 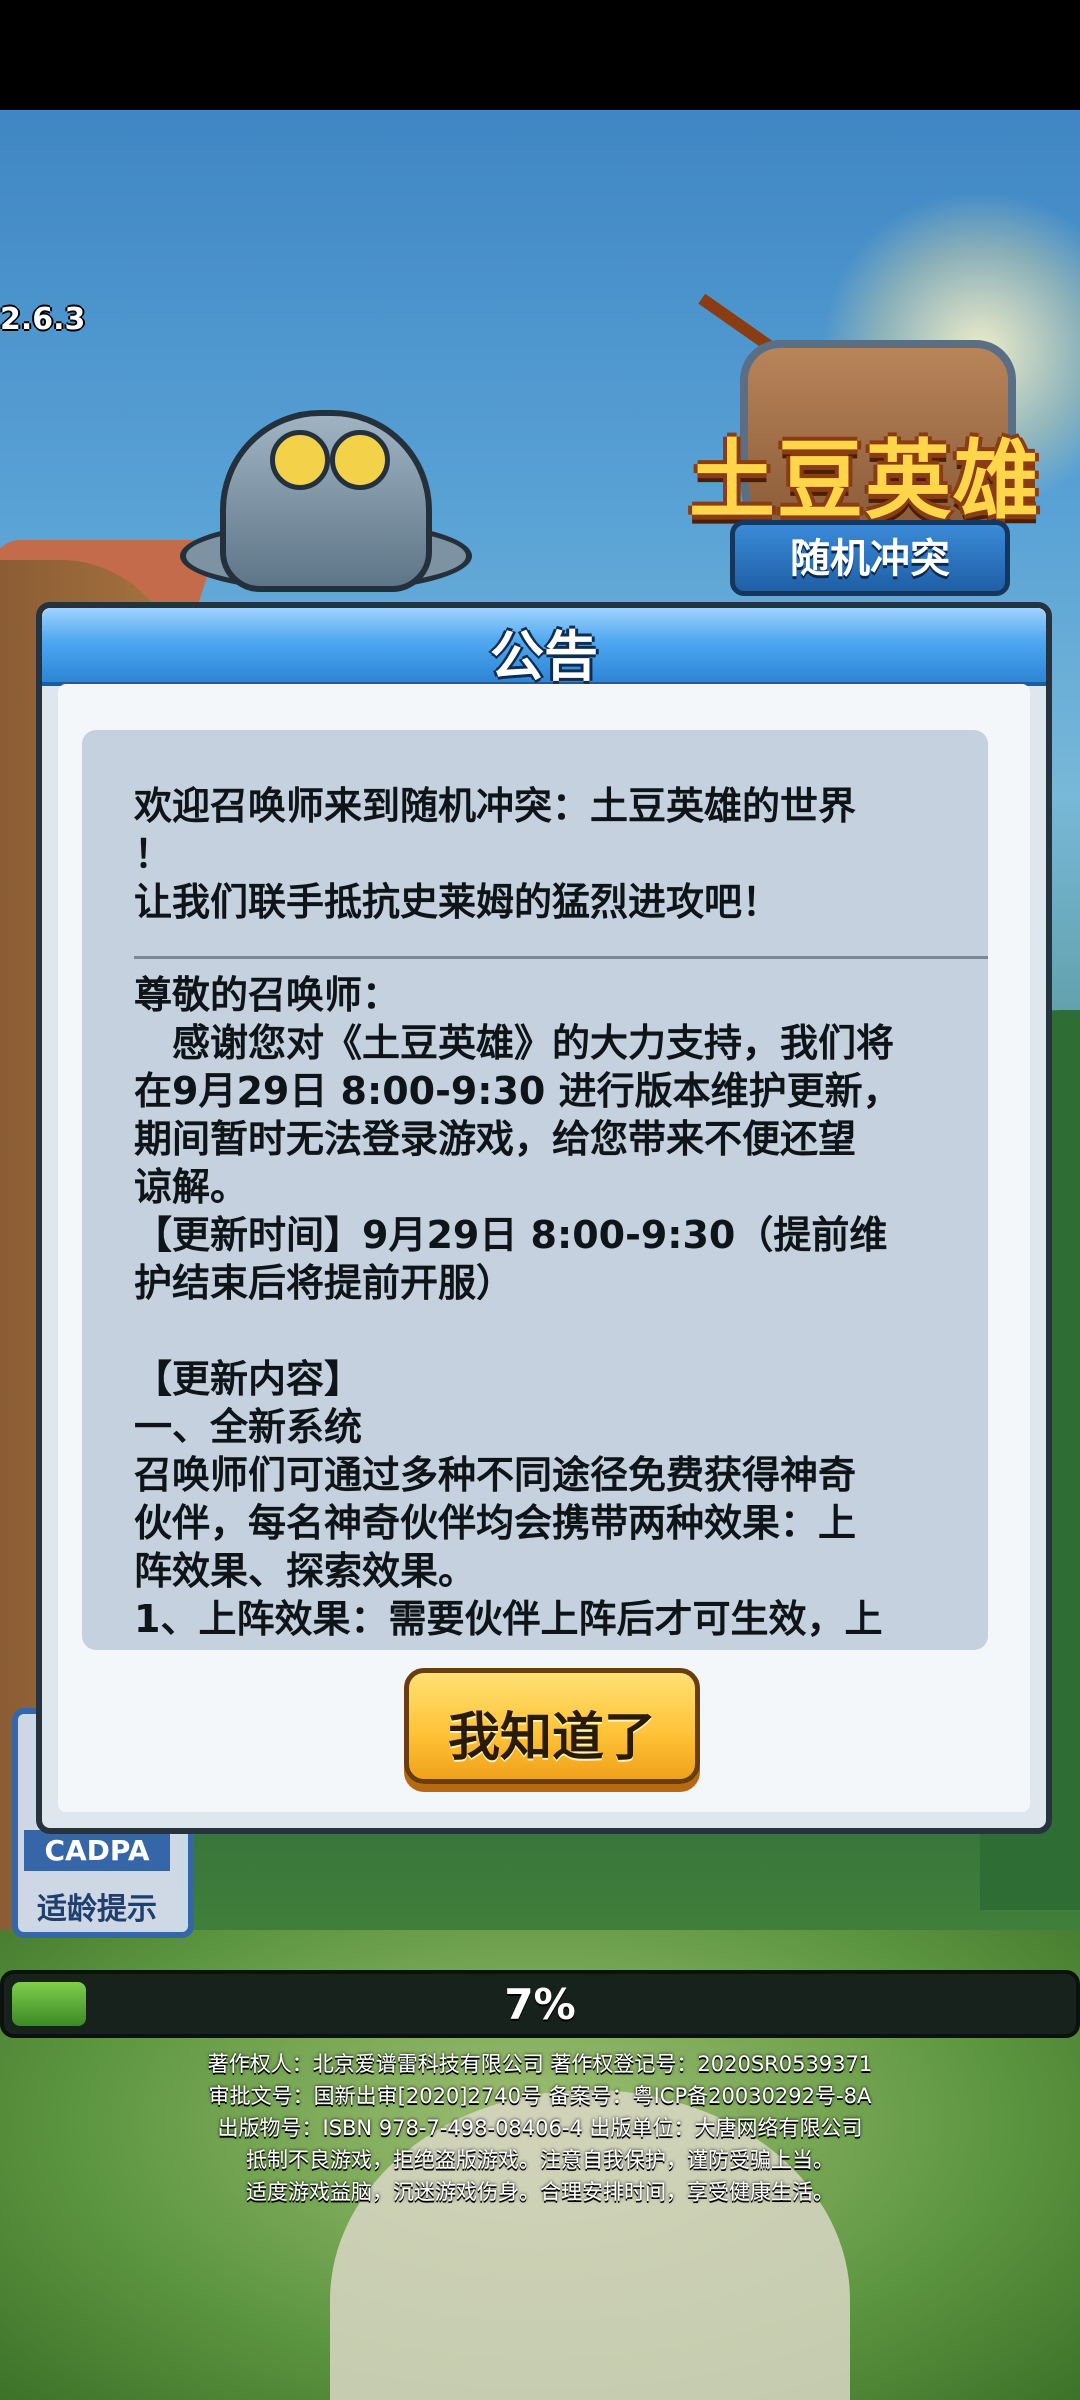 I want to click on text-line: 在9月29日 8:00-9:30 进行版本维护更新，, so click(x=517, y=1091).